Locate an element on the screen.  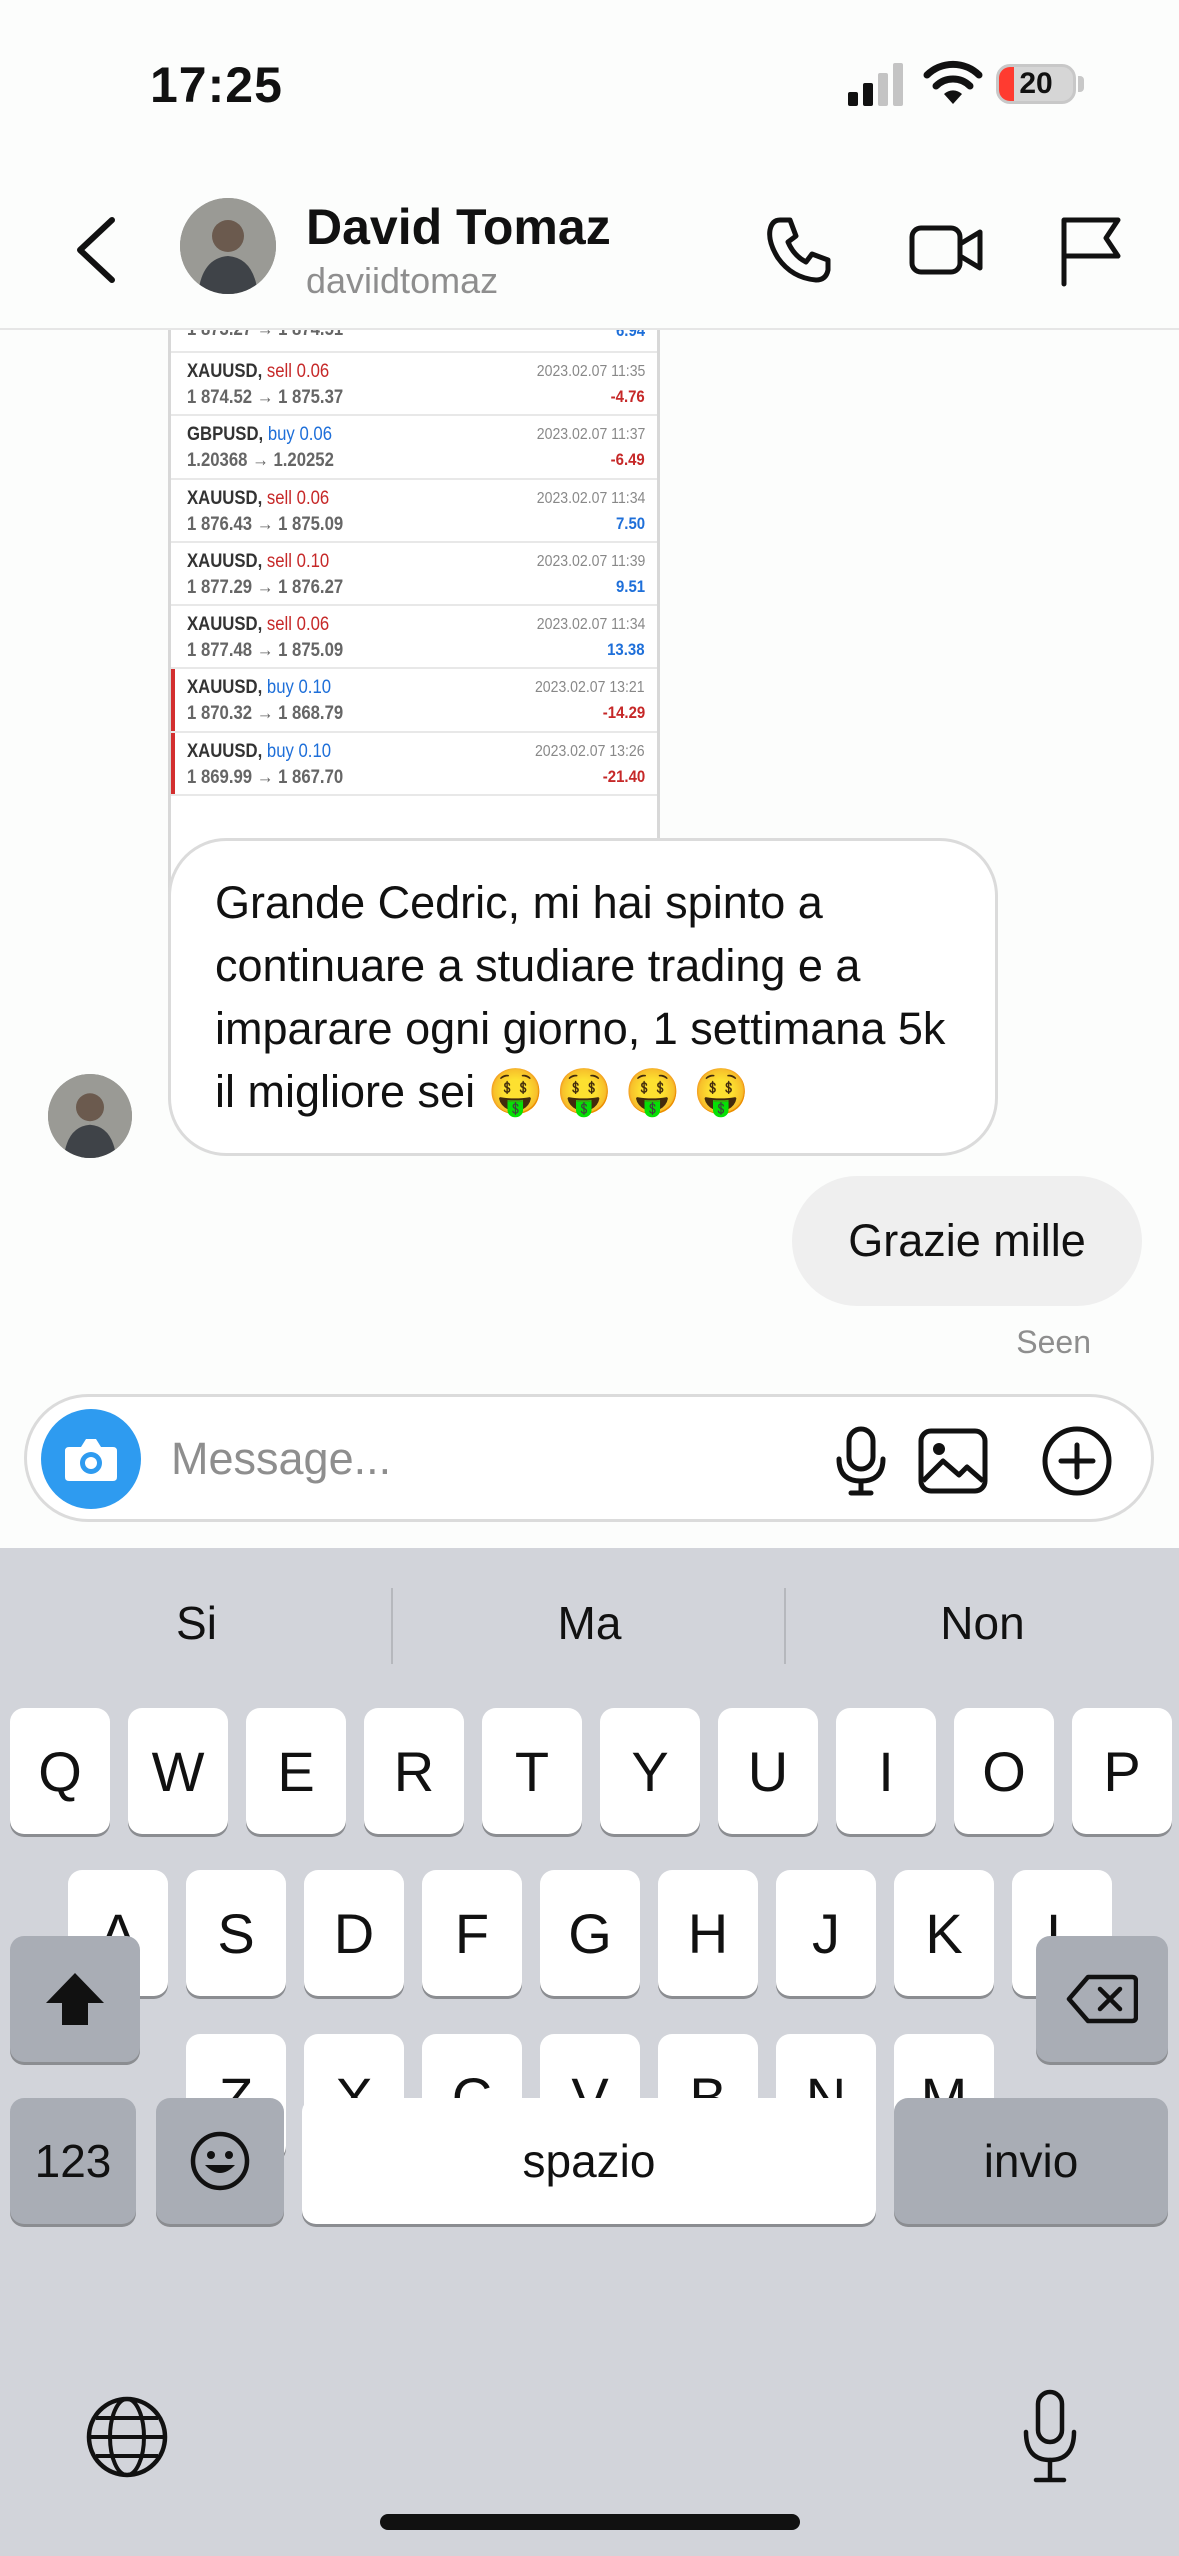
trade-symbol: XAUUSD, sell 0.10 is located at coordinates (258, 561).